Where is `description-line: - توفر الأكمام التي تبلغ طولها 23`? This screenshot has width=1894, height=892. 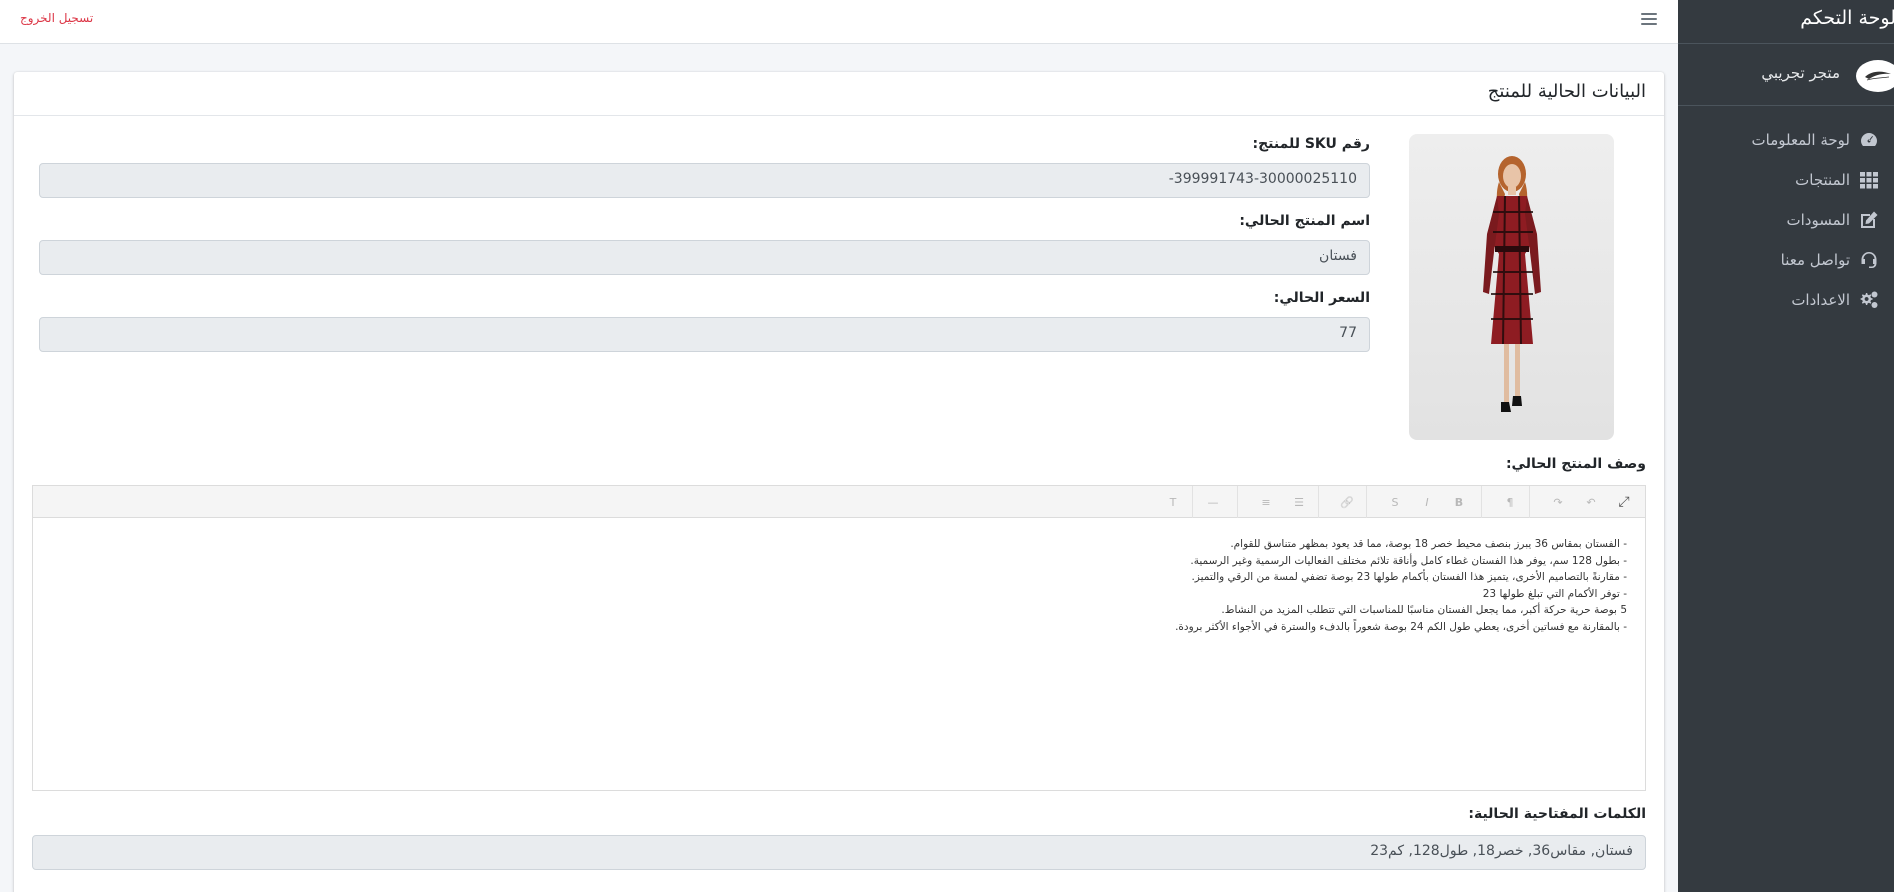
description-line: - توفر الأكمام التي تبلغ طولها 23 is located at coordinates (1554, 593).